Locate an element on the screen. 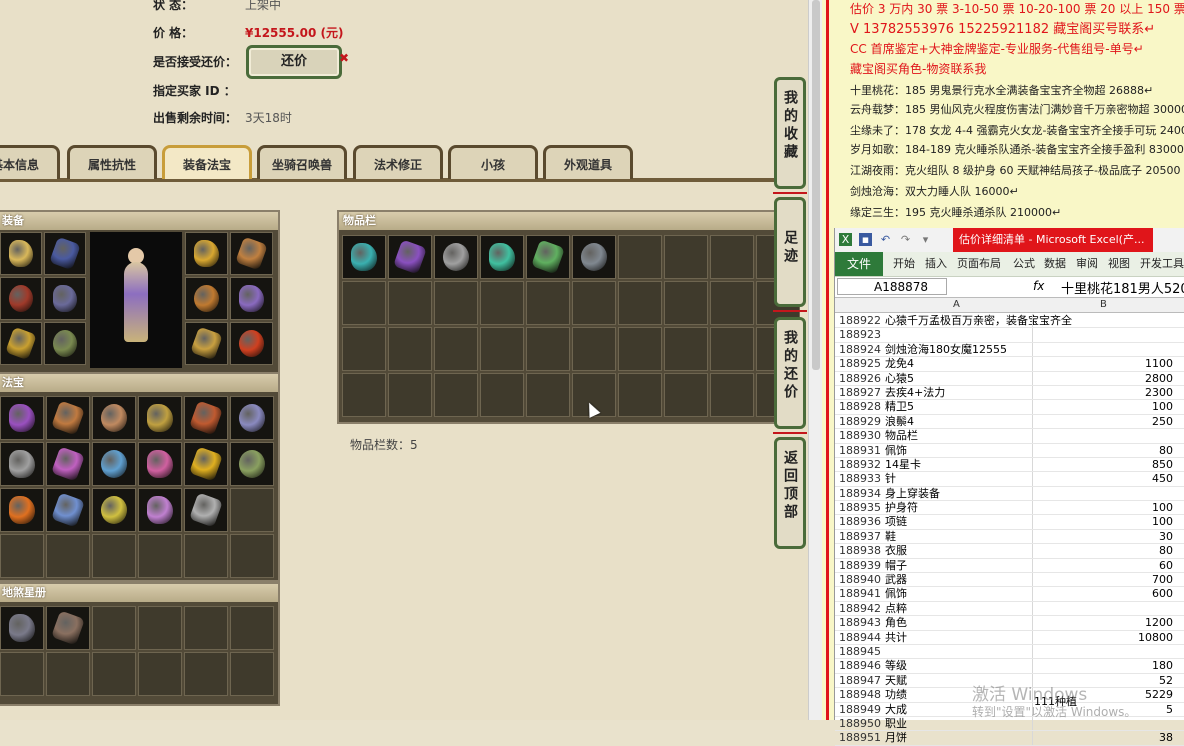 The image size is (1184, 746). back-to-top-button: 返回顶部 is located at coordinates (790, 493).